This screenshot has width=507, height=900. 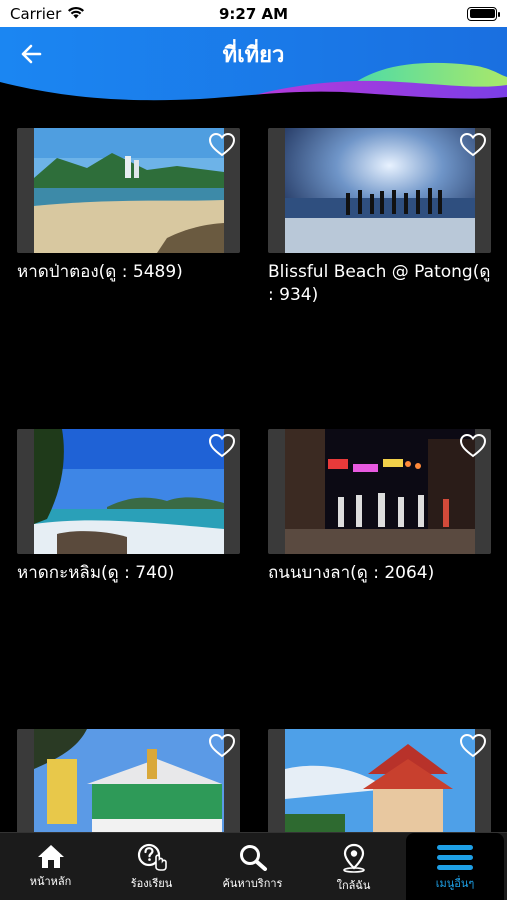 I want to click on nav-label: ค้นหาบริการ, so click(x=252, y=883).